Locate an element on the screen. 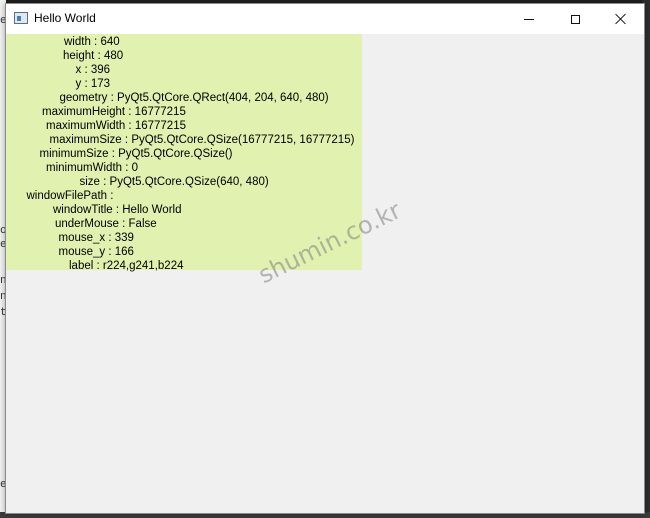 Image resolution: width=650 pixels, height=518 pixels. info-line-label: label : r224,g241,b224 is located at coordinates (126, 266).